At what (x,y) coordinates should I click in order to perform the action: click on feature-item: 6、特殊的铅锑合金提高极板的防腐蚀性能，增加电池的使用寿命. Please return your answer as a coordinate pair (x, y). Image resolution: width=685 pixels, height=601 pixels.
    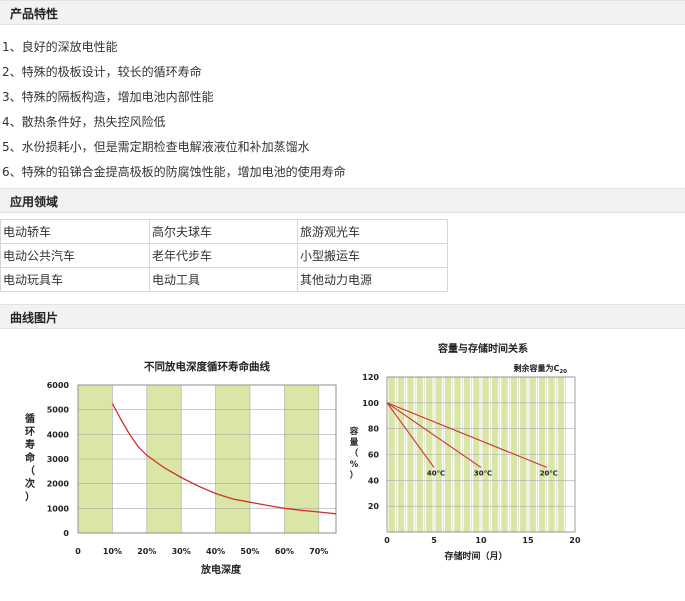
    Looking at the image, I should click on (174, 172).